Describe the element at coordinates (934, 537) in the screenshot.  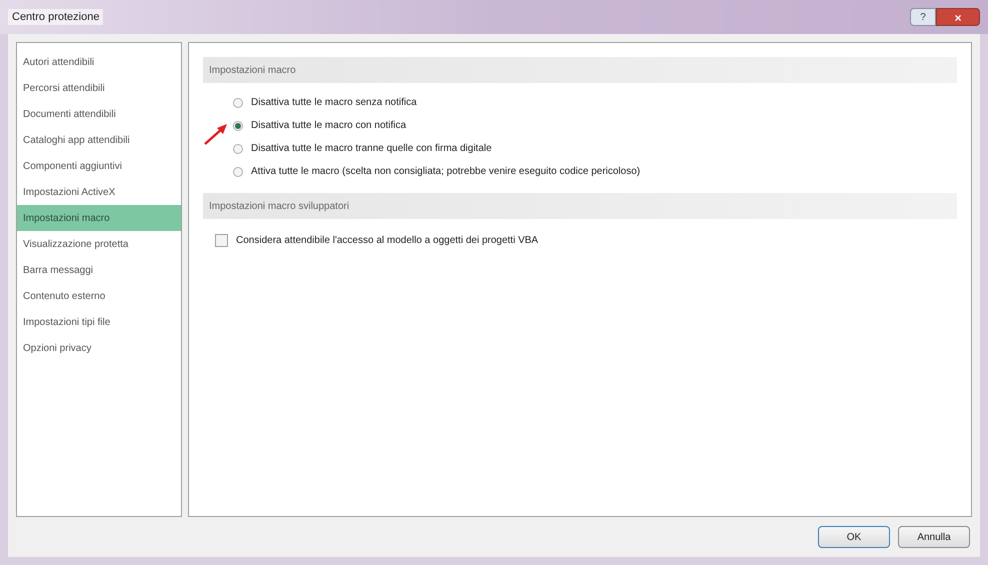
I see `cancel-button: Annulla` at that location.